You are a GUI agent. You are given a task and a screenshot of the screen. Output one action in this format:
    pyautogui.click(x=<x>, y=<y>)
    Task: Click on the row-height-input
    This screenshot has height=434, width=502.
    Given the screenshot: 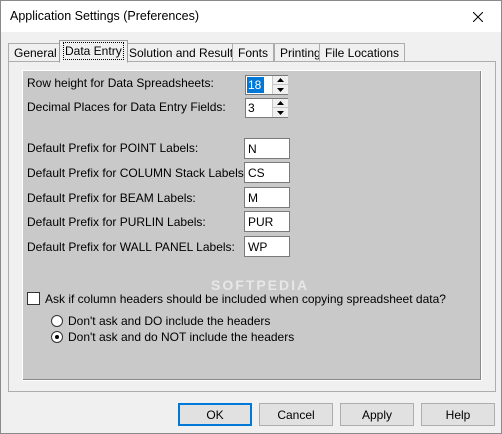 What is the action you would take?
    pyautogui.click(x=255, y=85)
    